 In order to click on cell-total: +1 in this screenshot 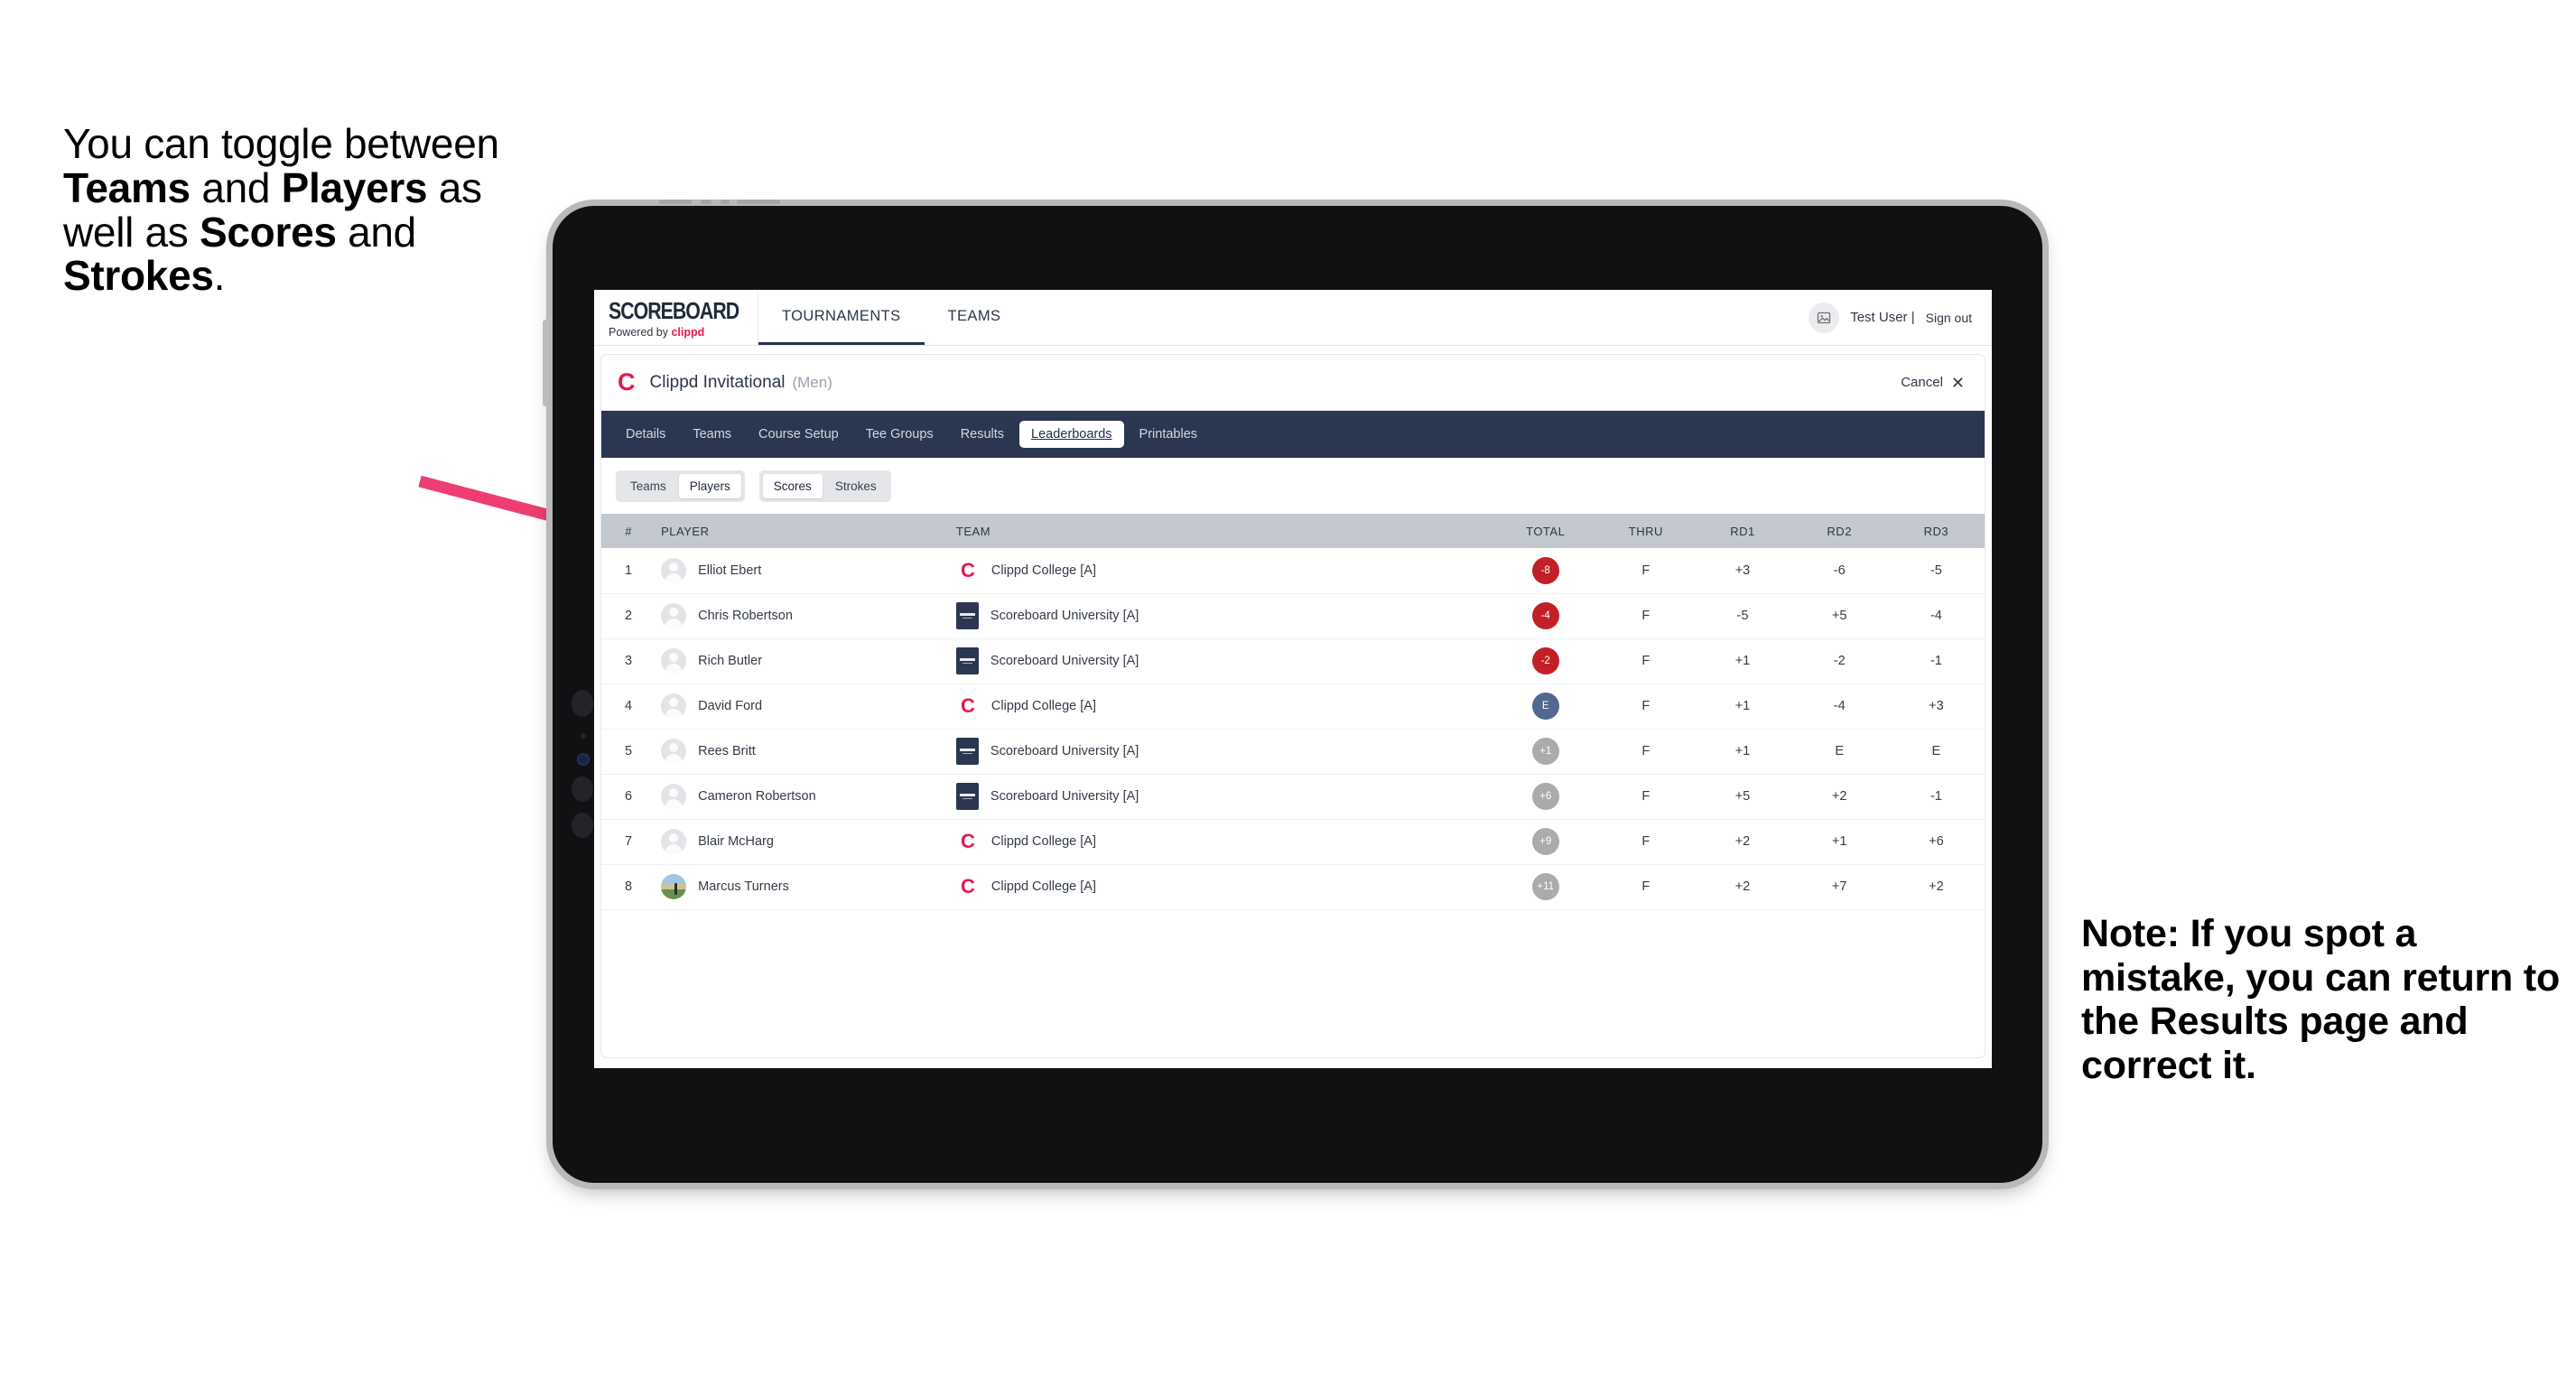, I will do `click(1545, 752)`.